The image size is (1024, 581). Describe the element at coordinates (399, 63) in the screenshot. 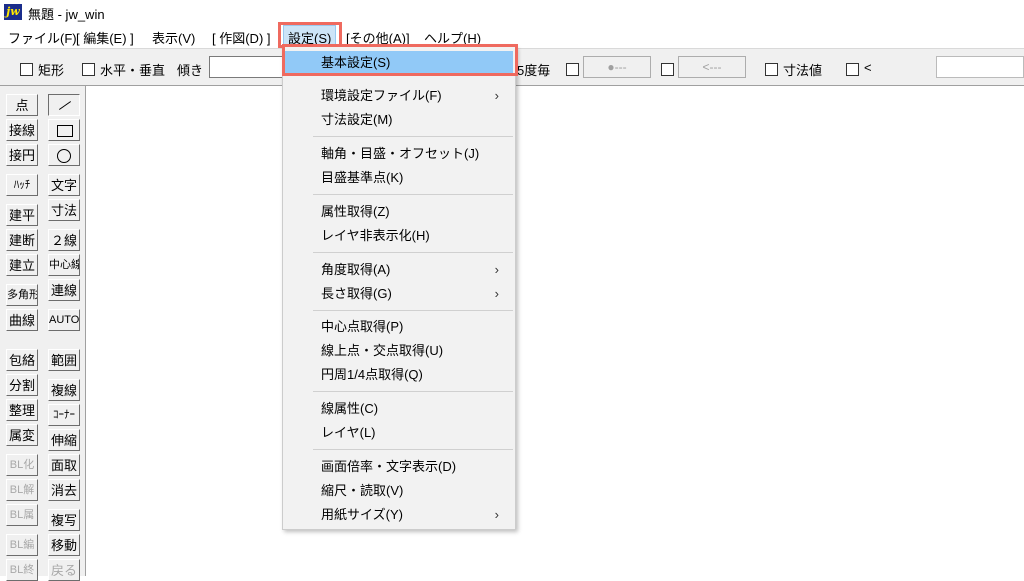

I see `menu-item-basic-settings: 基本設定(S)` at that location.